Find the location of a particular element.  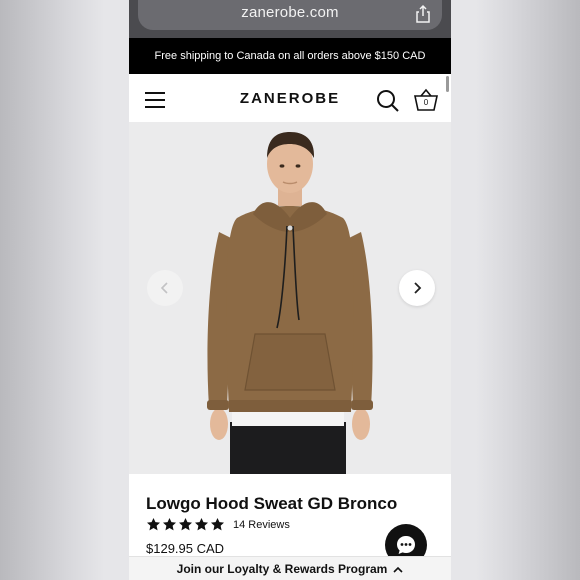

chevron-up-icon is located at coordinates (398, 569).